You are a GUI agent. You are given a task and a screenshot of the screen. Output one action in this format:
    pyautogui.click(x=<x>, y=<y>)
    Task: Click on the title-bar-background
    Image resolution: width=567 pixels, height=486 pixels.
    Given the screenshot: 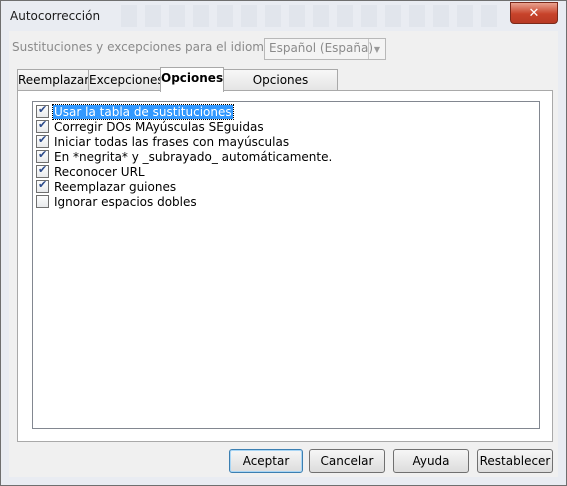 What is the action you would take?
    pyautogui.click(x=311, y=16)
    